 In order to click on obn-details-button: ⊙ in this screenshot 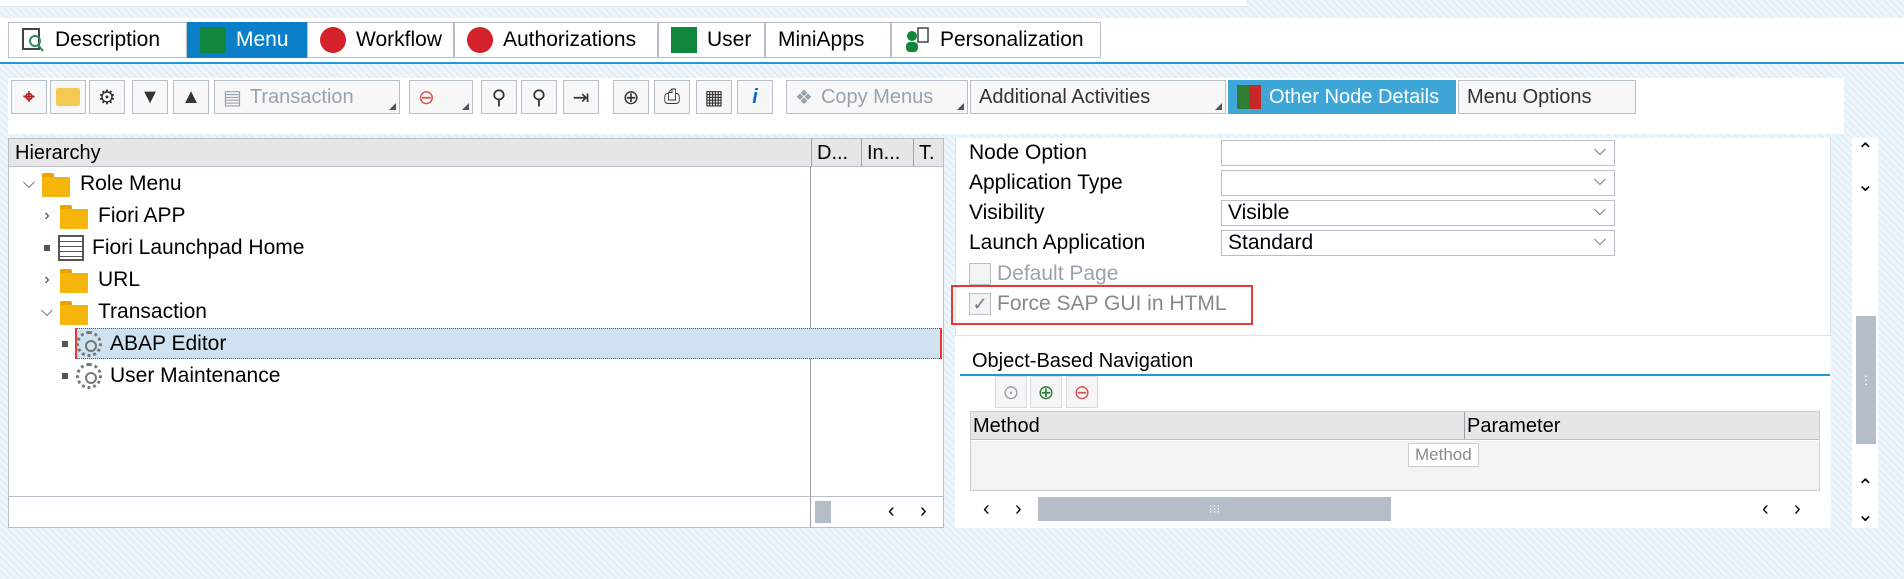, I will do `click(1011, 392)`.